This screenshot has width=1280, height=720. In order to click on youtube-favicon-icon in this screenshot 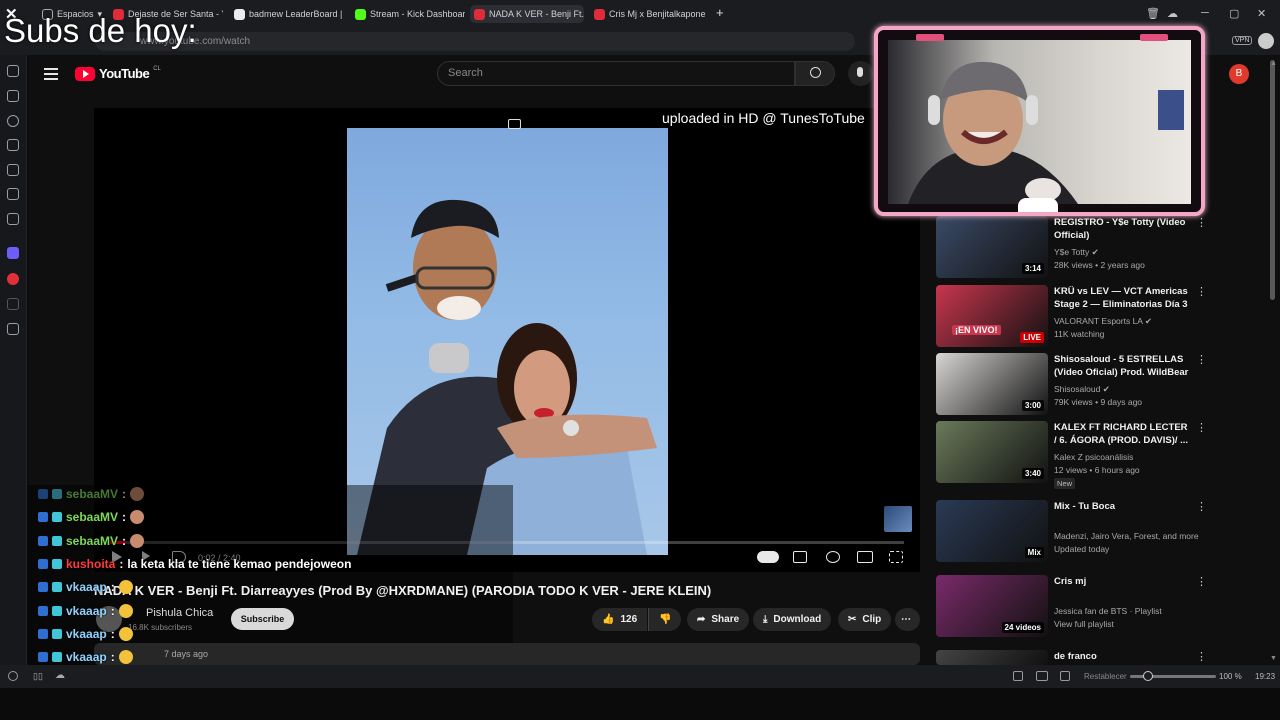, I will do `click(479, 14)`.